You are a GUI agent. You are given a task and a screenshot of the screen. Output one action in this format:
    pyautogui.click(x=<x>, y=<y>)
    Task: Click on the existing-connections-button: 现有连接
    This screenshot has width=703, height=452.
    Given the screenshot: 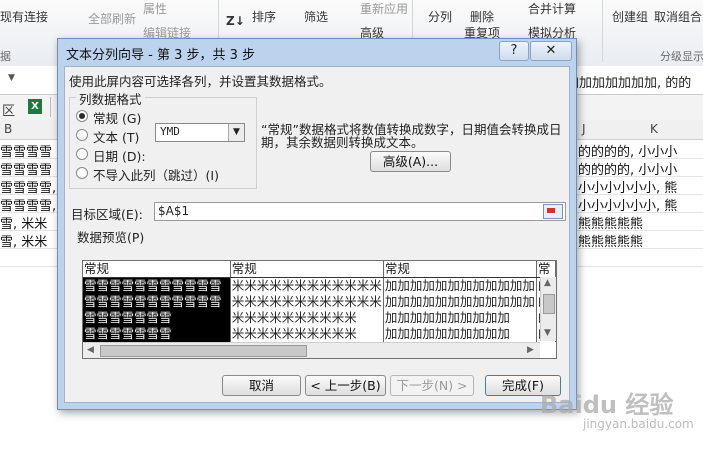 What is the action you would take?
    pyautogui.click(x=24, y=16)
    